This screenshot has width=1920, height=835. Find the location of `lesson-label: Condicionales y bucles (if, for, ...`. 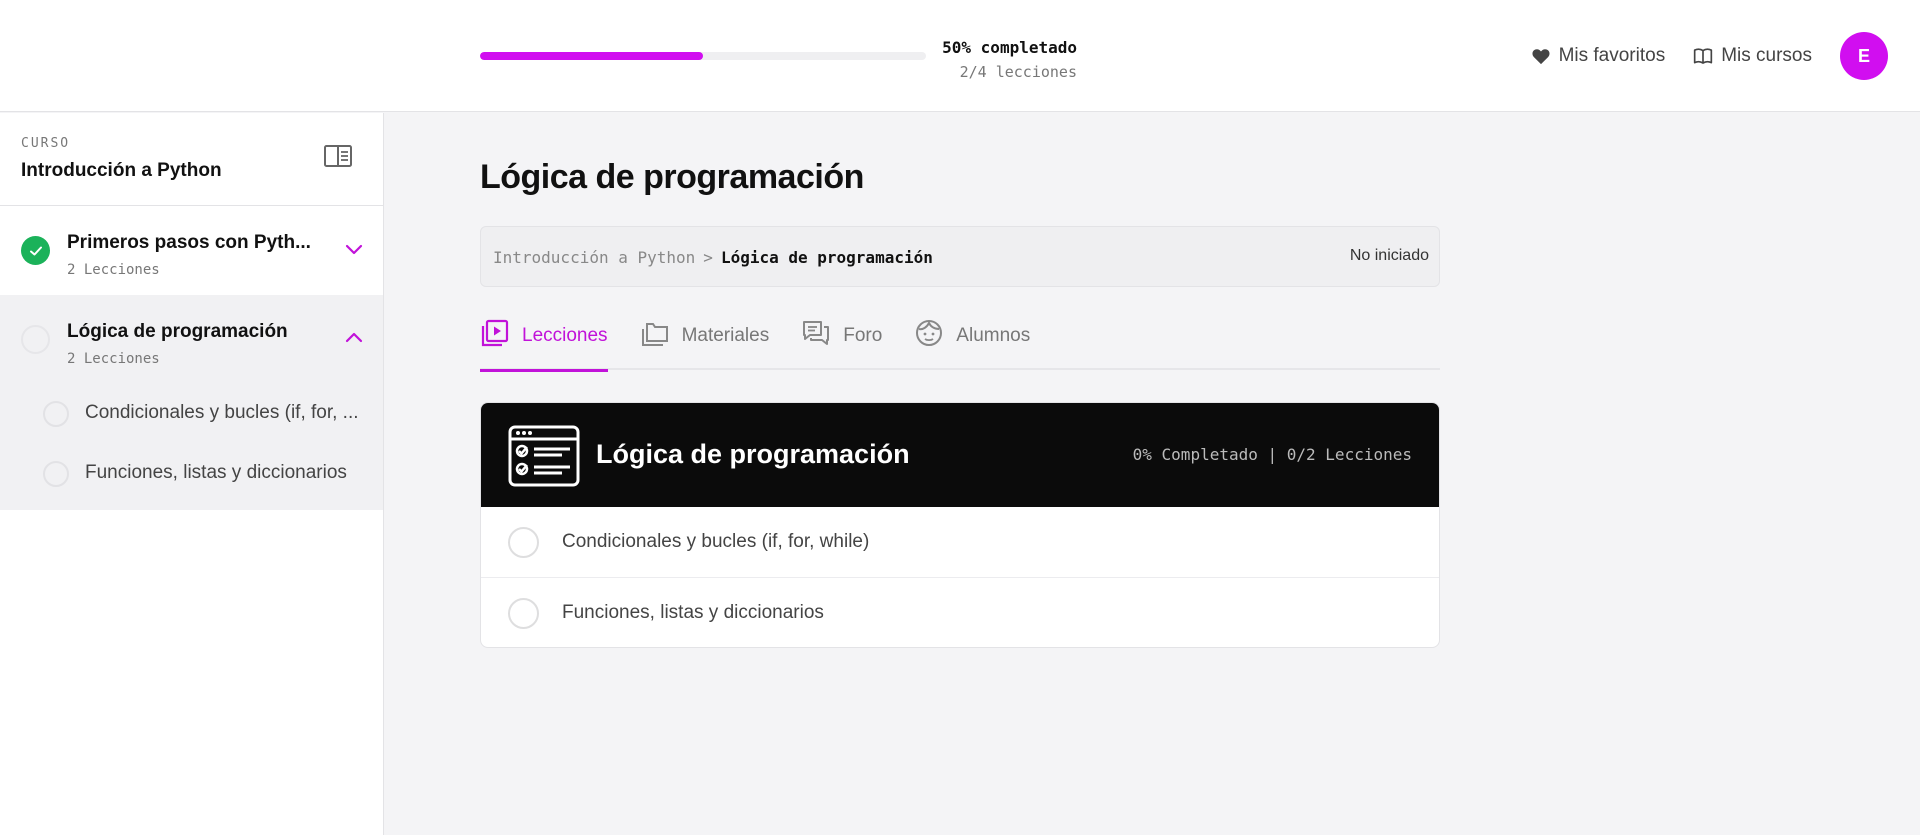

lesson-label: Condicionales y bucles (if, for, ... is located at coordinates (222, 412).